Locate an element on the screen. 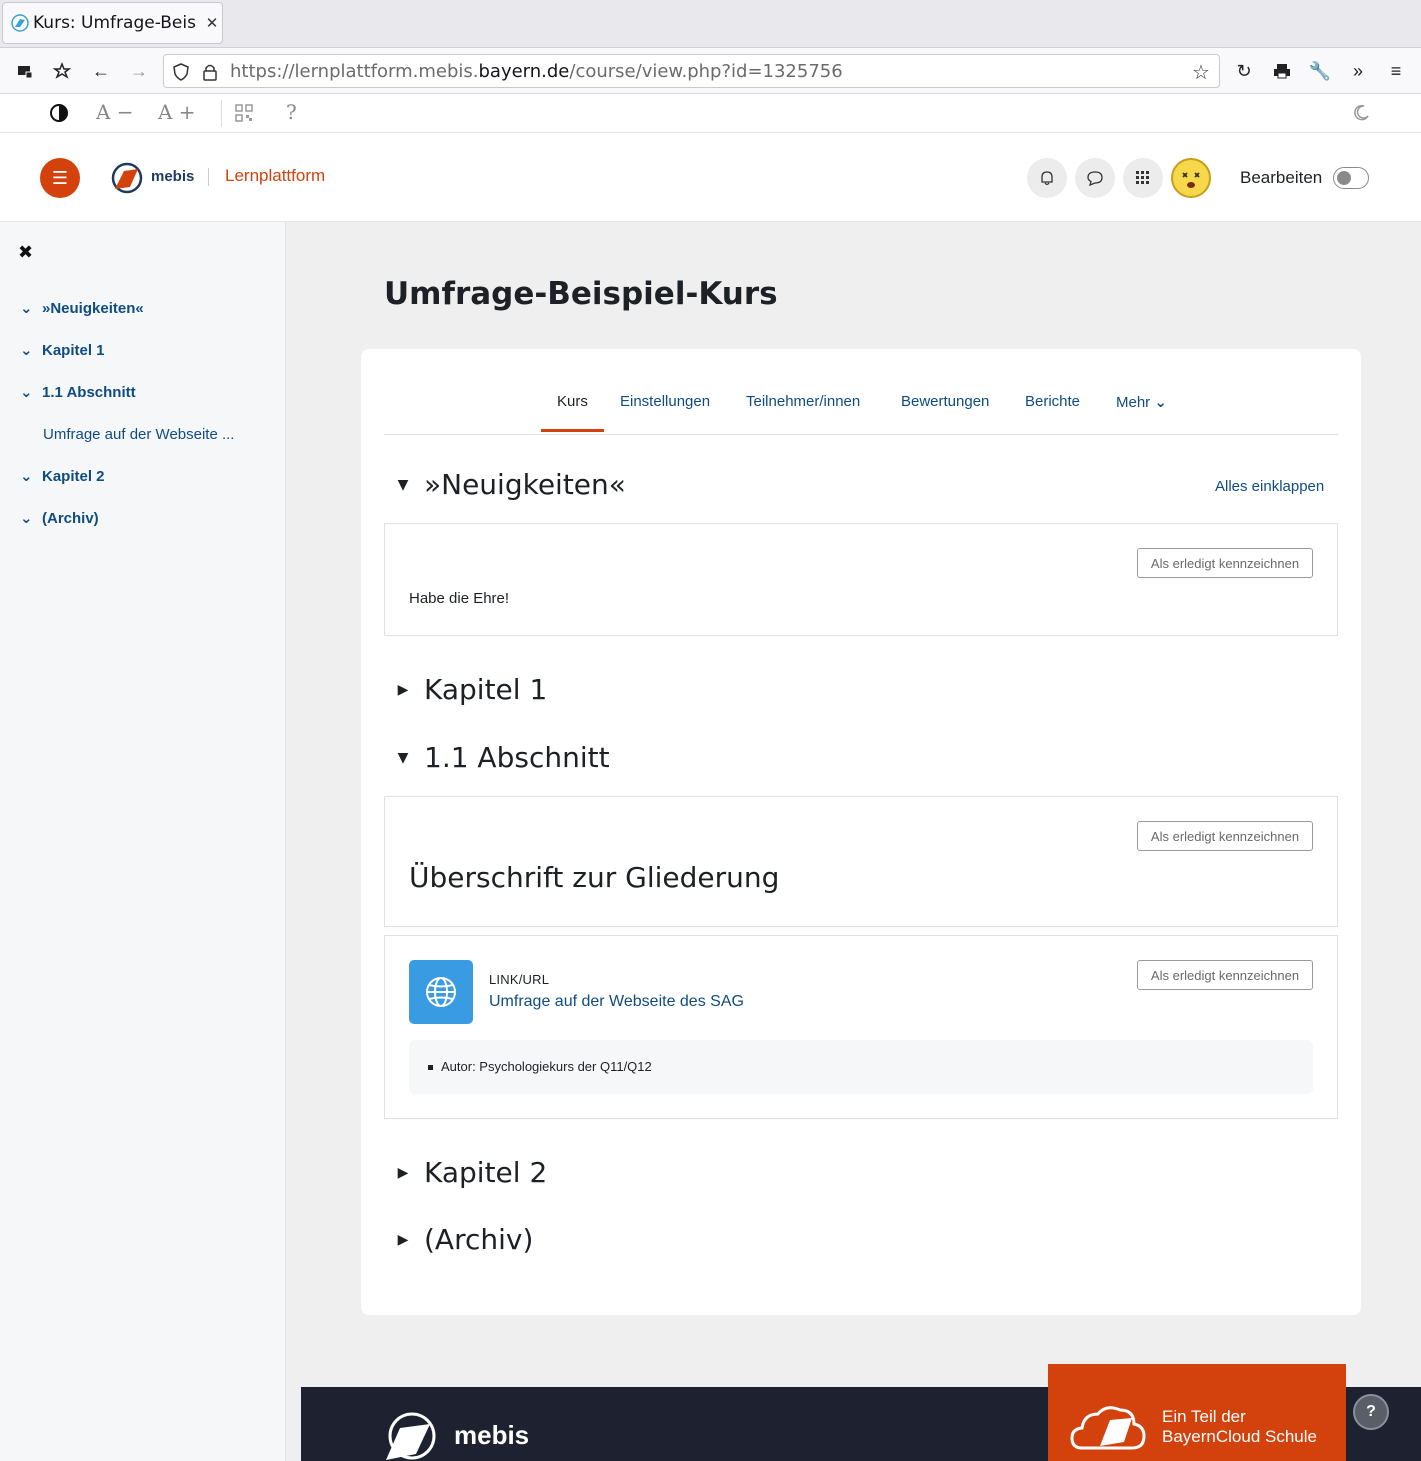 The height and width of the screenshot is (1461, 1421). contrast-icon is located at coordinates (59, 113).